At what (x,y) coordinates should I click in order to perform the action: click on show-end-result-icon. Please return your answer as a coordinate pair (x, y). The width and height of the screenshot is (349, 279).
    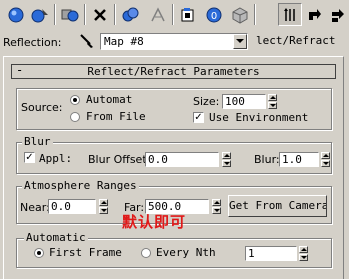
    Looking at the image, I should click on (240, 14).